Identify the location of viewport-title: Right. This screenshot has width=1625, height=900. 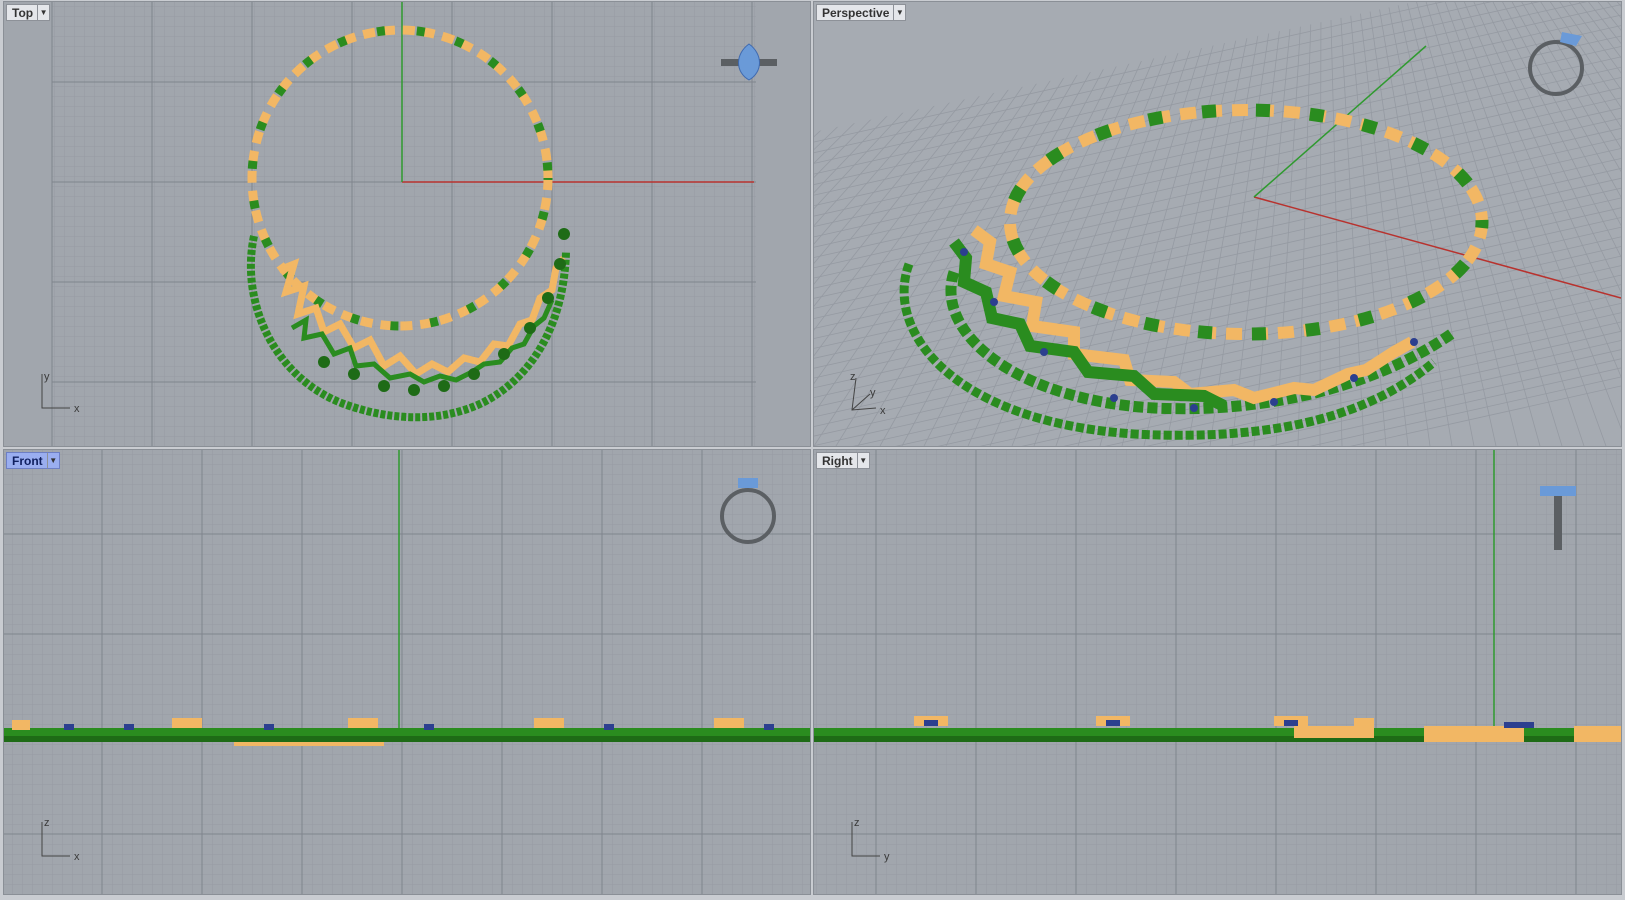
(837, 460).